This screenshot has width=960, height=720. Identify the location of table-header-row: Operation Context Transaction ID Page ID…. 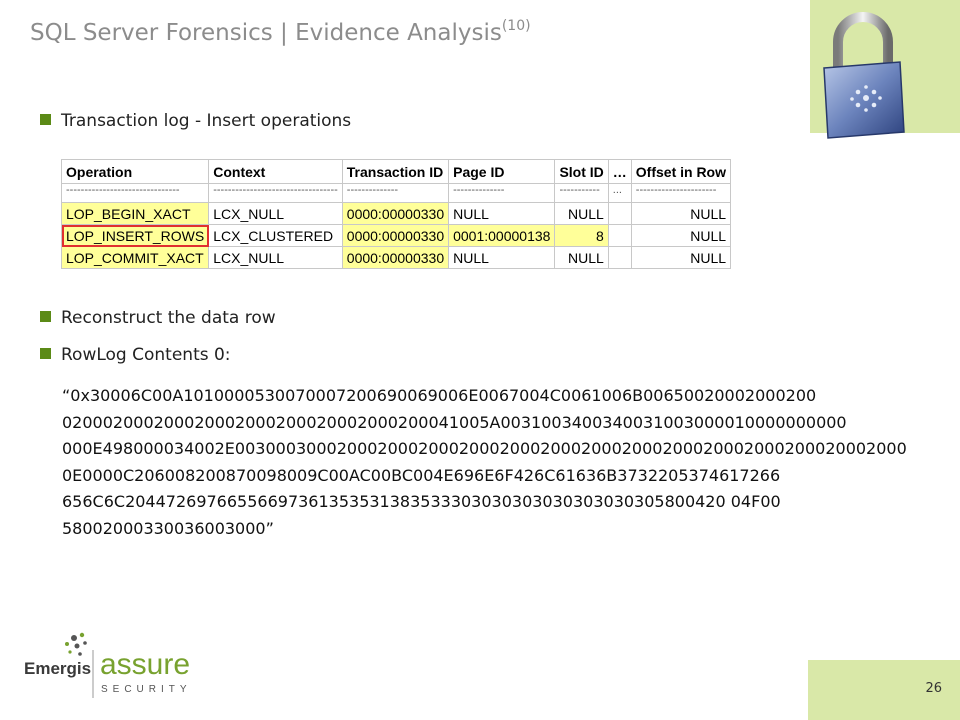
(396, 171).